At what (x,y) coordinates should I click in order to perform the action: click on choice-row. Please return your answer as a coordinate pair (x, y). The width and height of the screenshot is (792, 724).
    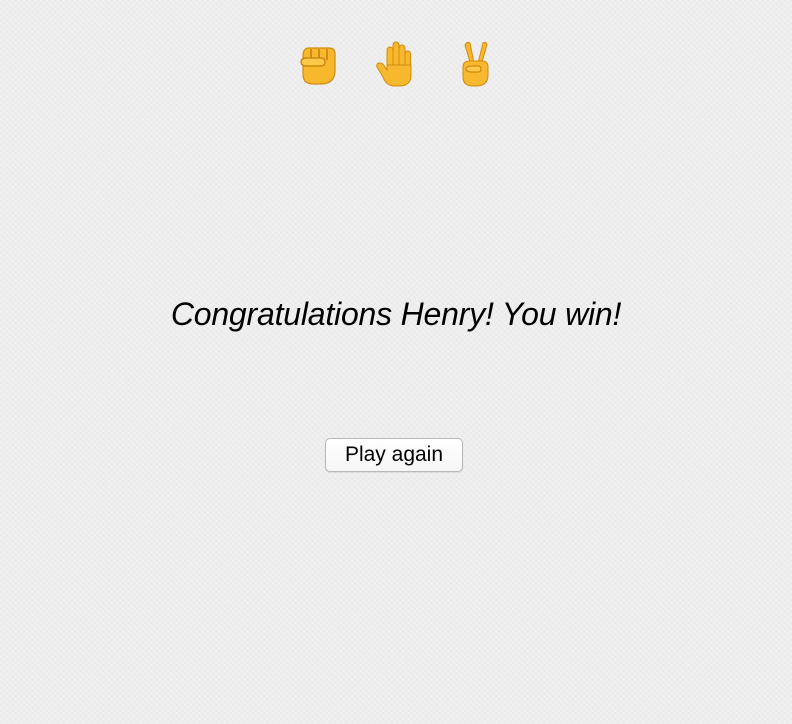
    Looking at the image, I should click on (396, 64).